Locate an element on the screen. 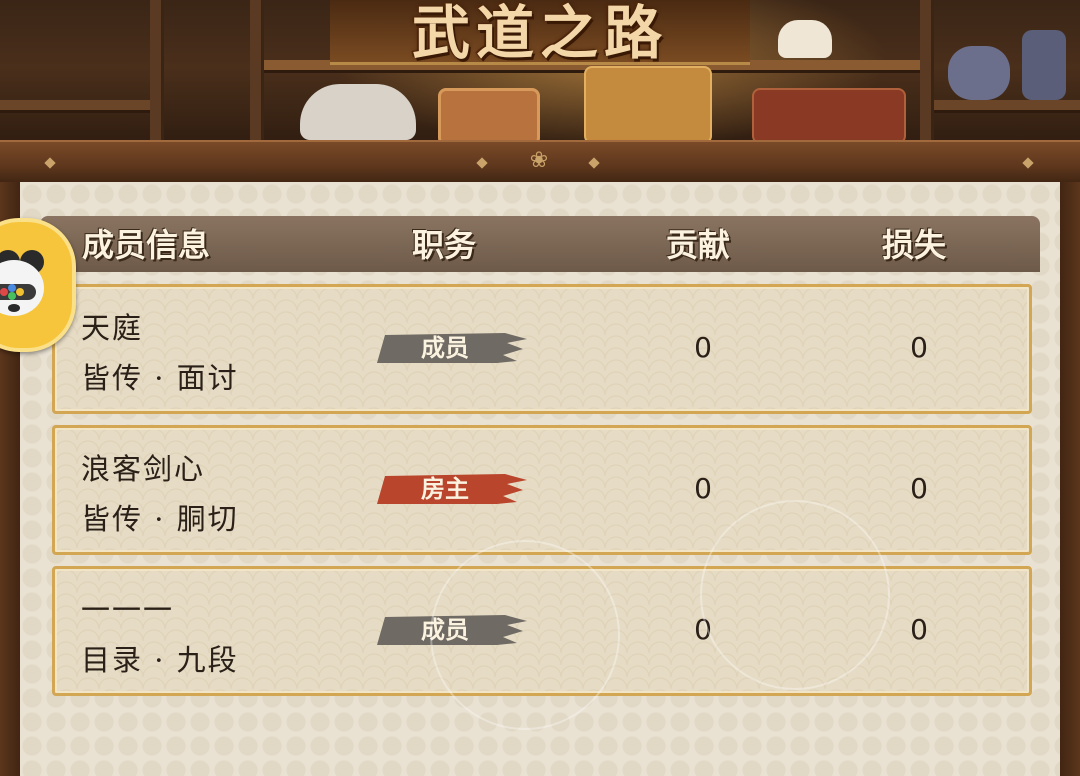  knot-ornament-icon: ❀ is located at coordinates (539, 160).